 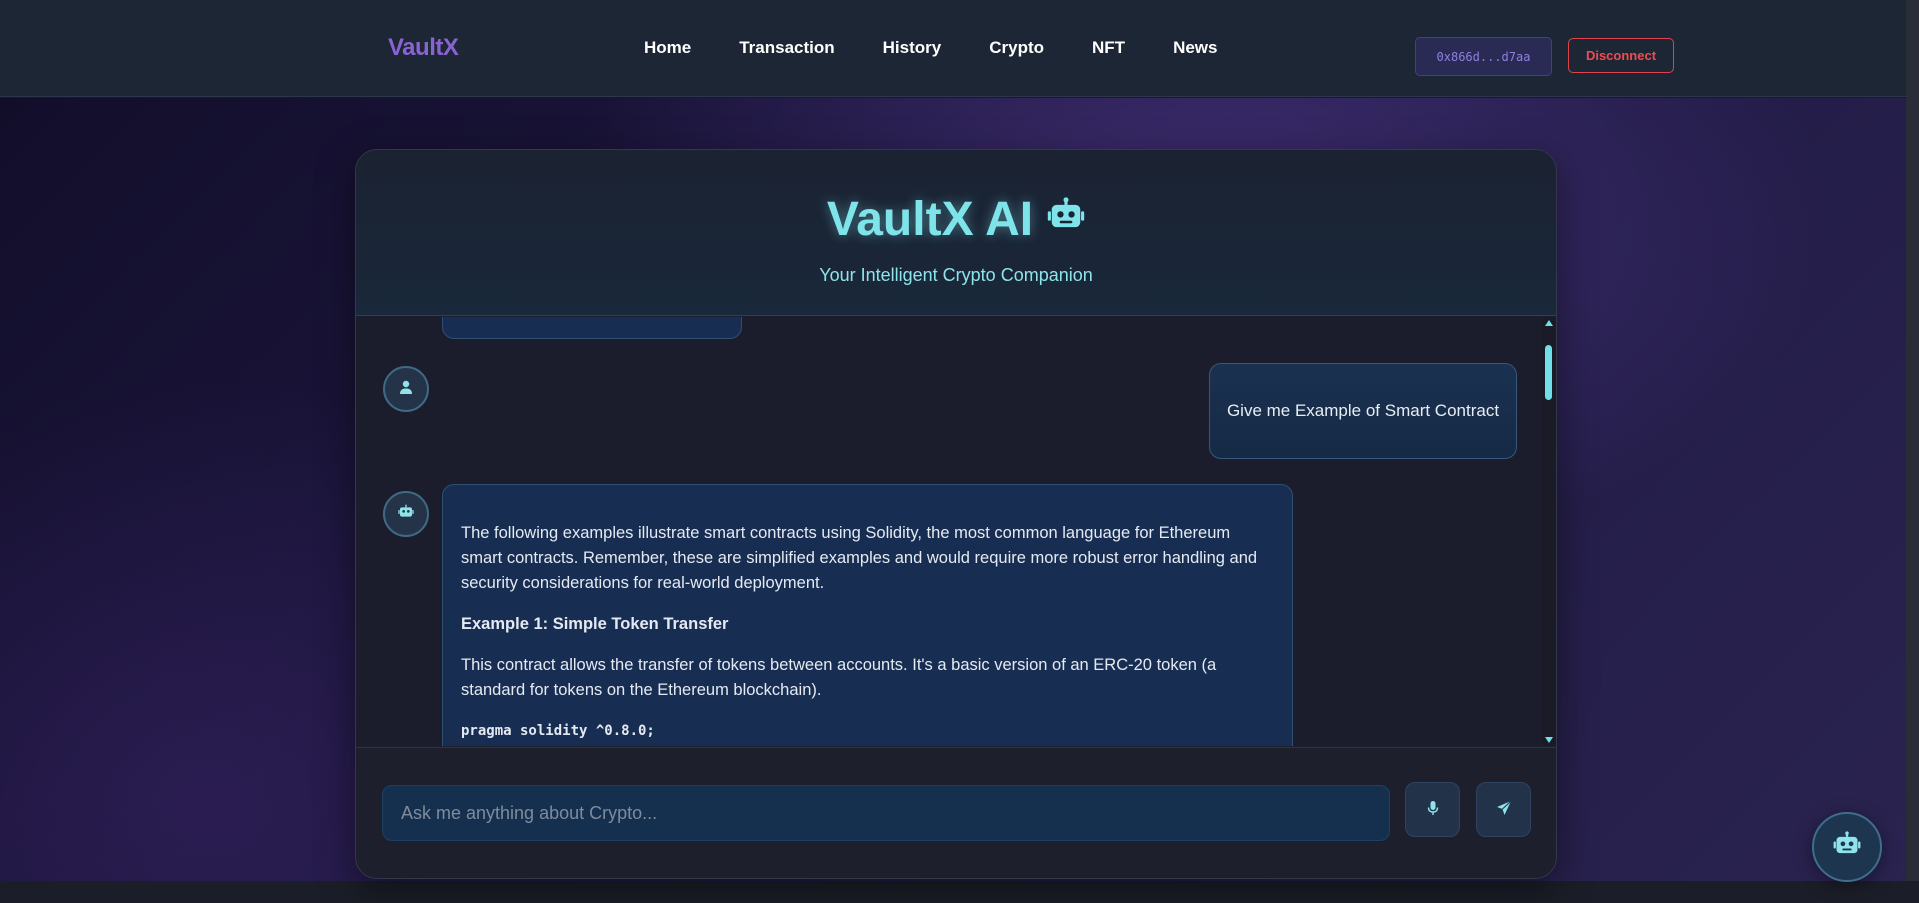 I want to click on nav-link-transaction: Transaction, so click(x=786, y=48).